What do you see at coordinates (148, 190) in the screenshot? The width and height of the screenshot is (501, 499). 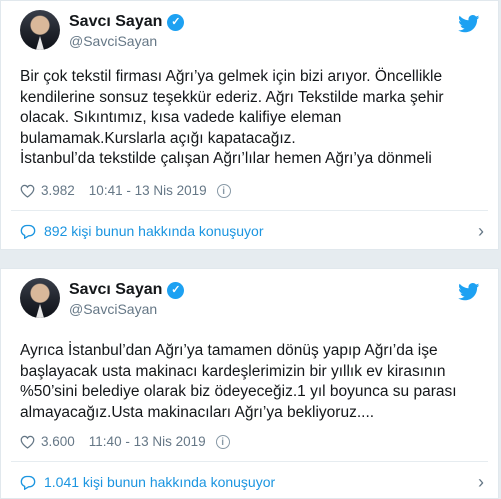 I see `timestamp: 10:41 - 13 Nis 2019` at bounding box center [148, 190].